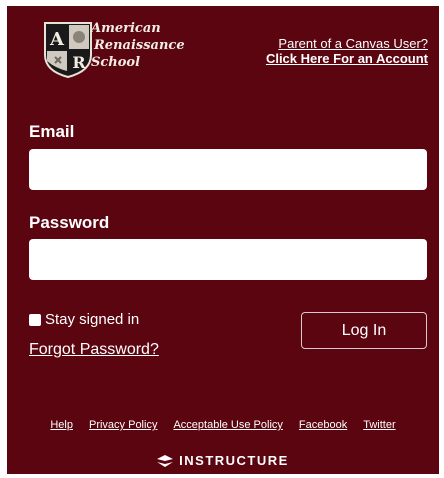 Image resolution: width=444 pixels, height=478 pixels. I want to click on footer-link-help: Help, so click(61, 425).